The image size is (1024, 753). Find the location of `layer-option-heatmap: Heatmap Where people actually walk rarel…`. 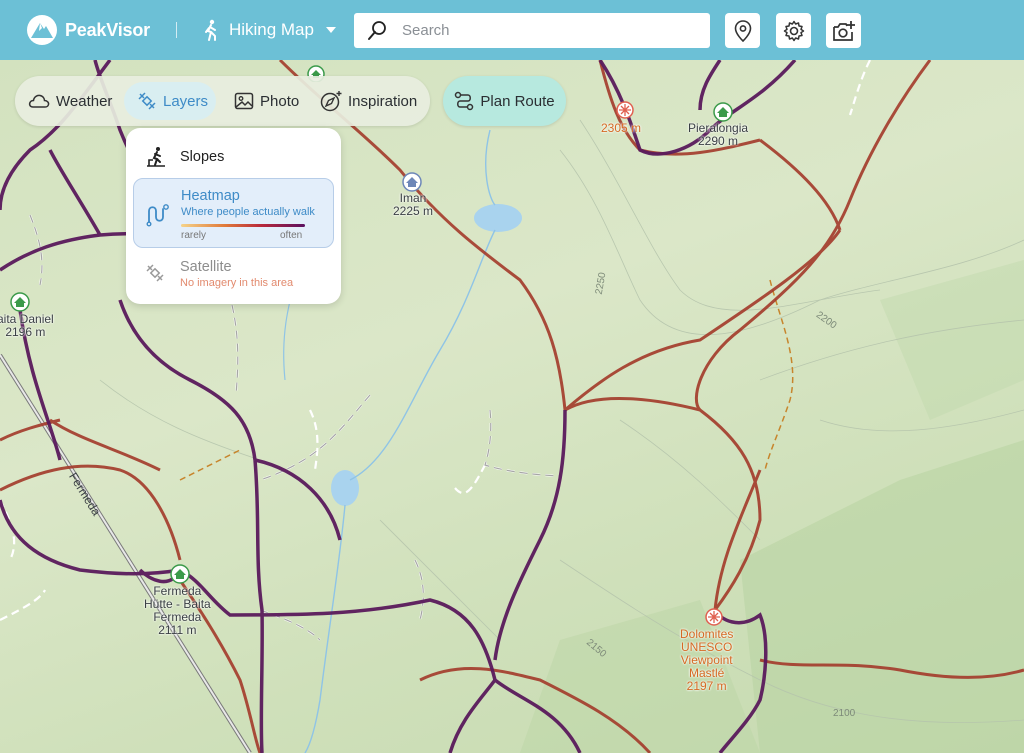

layer-option-heatmap: Heatmap Where people actually walk rarel… is located at coordinates (233, 213).